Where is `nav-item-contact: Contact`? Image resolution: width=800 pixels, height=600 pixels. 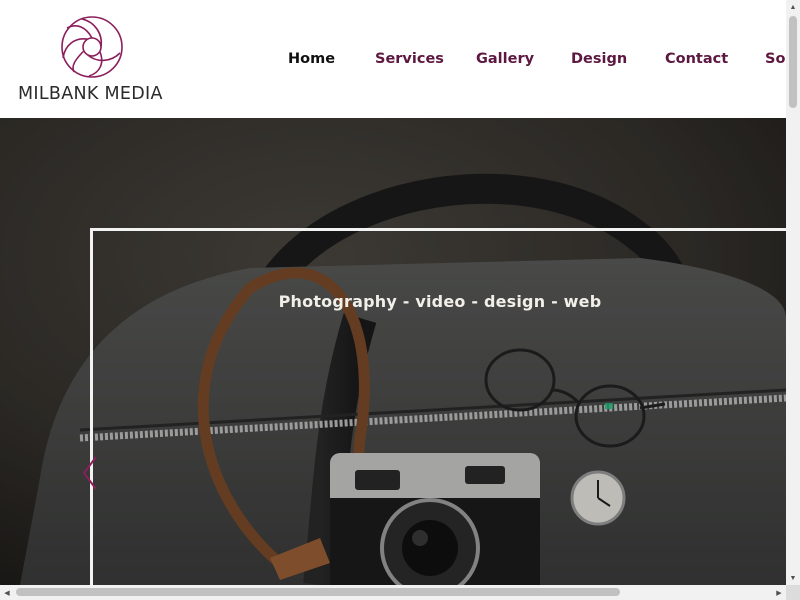
nav-item-contact: Contact is located at coordinates (696, 59).